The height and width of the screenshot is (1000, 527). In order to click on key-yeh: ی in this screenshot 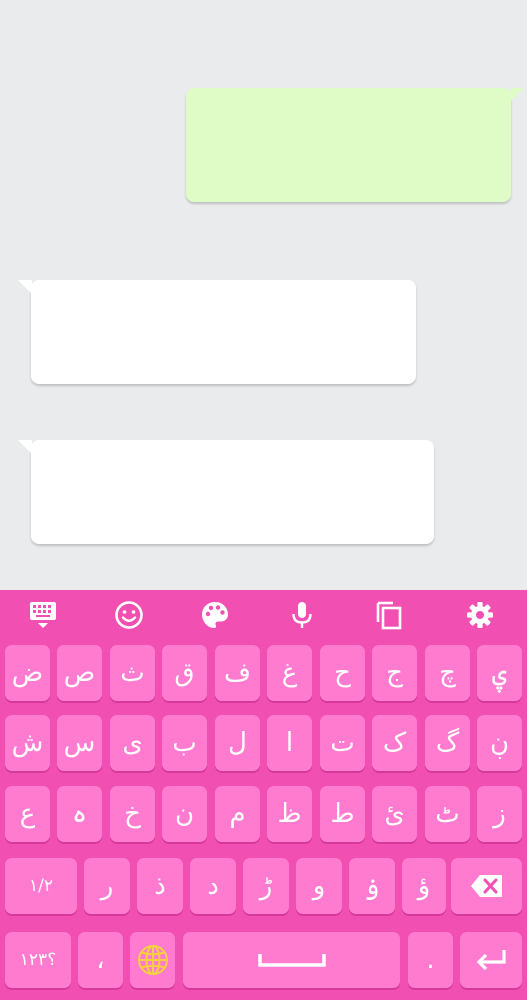, I will do `click(132, 743)`.